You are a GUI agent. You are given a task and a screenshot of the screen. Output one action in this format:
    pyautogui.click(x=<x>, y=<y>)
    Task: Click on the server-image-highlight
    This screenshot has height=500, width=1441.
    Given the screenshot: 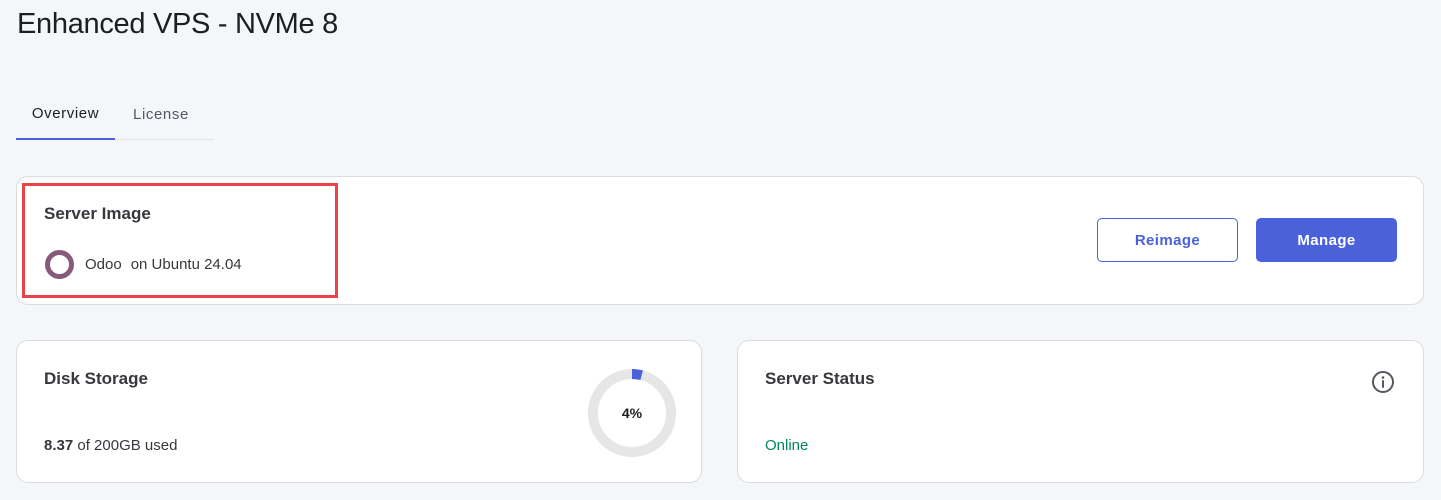 What is the action you would take?
    pyautogui.click(x=180, y=240)
    